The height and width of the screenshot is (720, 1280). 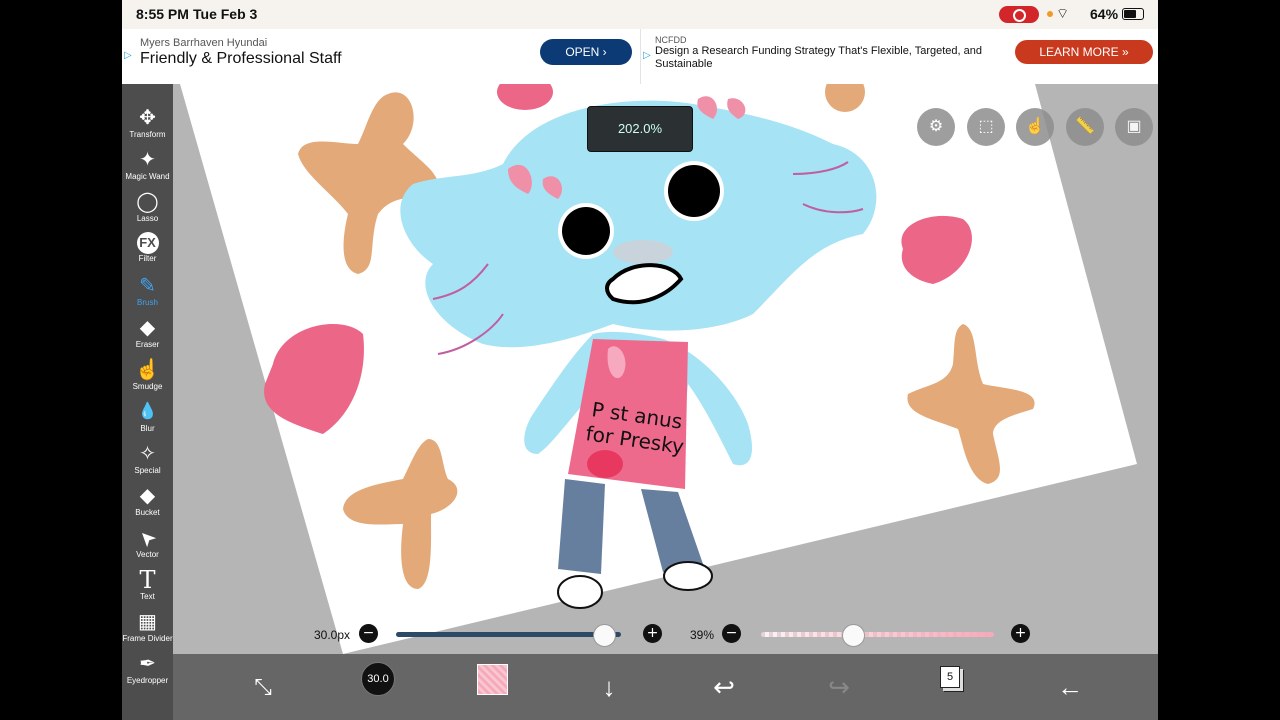 I want to click on right-shoe, so click(x=688, y=576).